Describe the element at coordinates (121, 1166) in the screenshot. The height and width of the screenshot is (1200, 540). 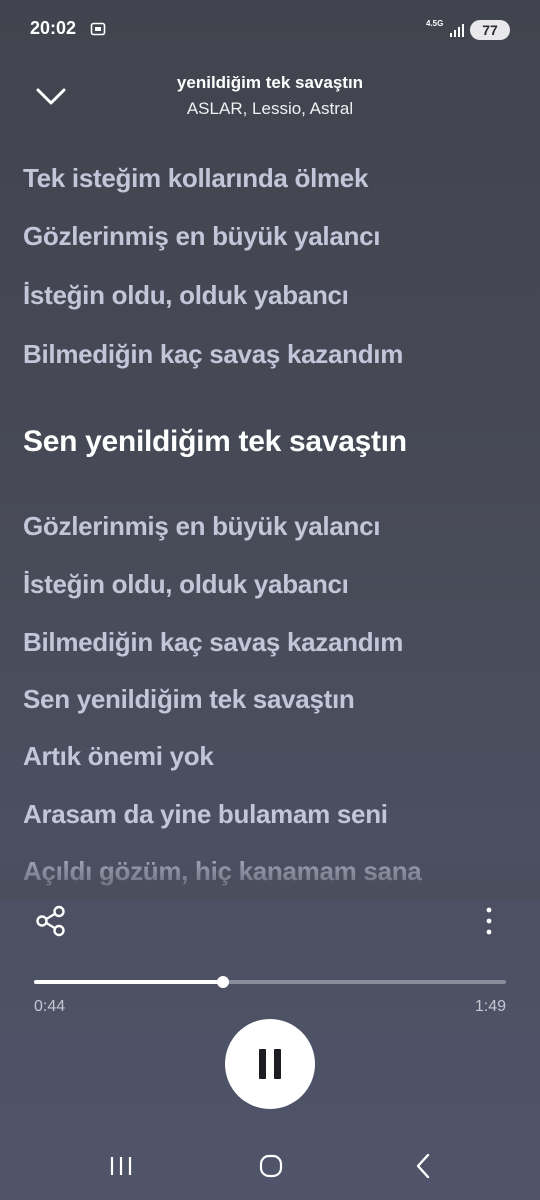
I see `recent-apps-icon` at that location.